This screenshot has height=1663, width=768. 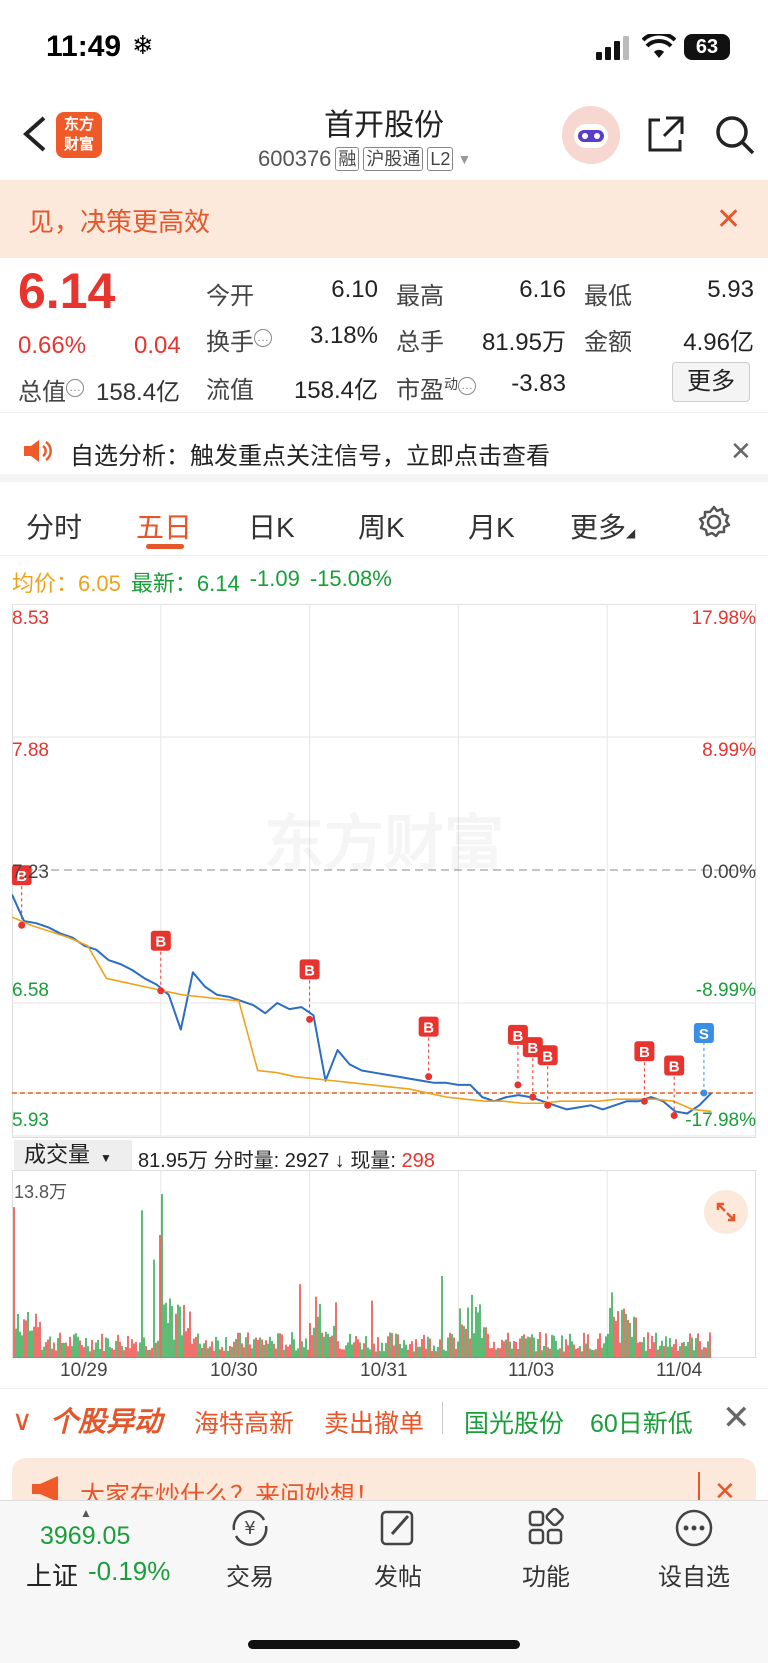 I want to click on mover-item: 60日新低, so click(x=641, y=1422).